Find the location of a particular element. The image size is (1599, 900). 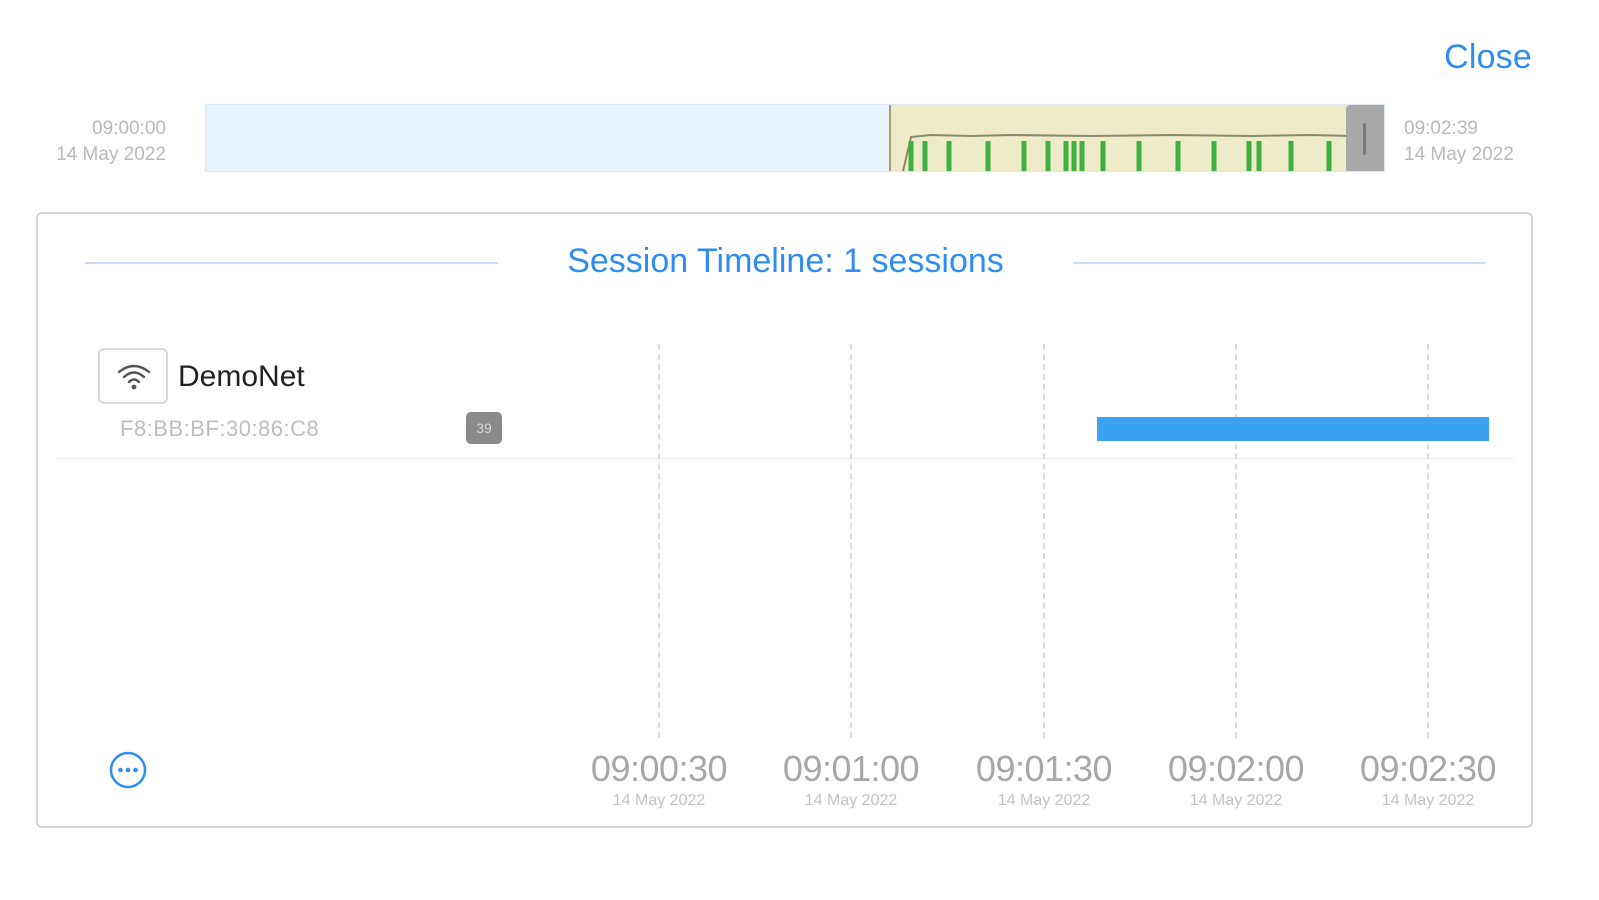

tick-time: 09:01:00 is located at coordinates (851, 768).